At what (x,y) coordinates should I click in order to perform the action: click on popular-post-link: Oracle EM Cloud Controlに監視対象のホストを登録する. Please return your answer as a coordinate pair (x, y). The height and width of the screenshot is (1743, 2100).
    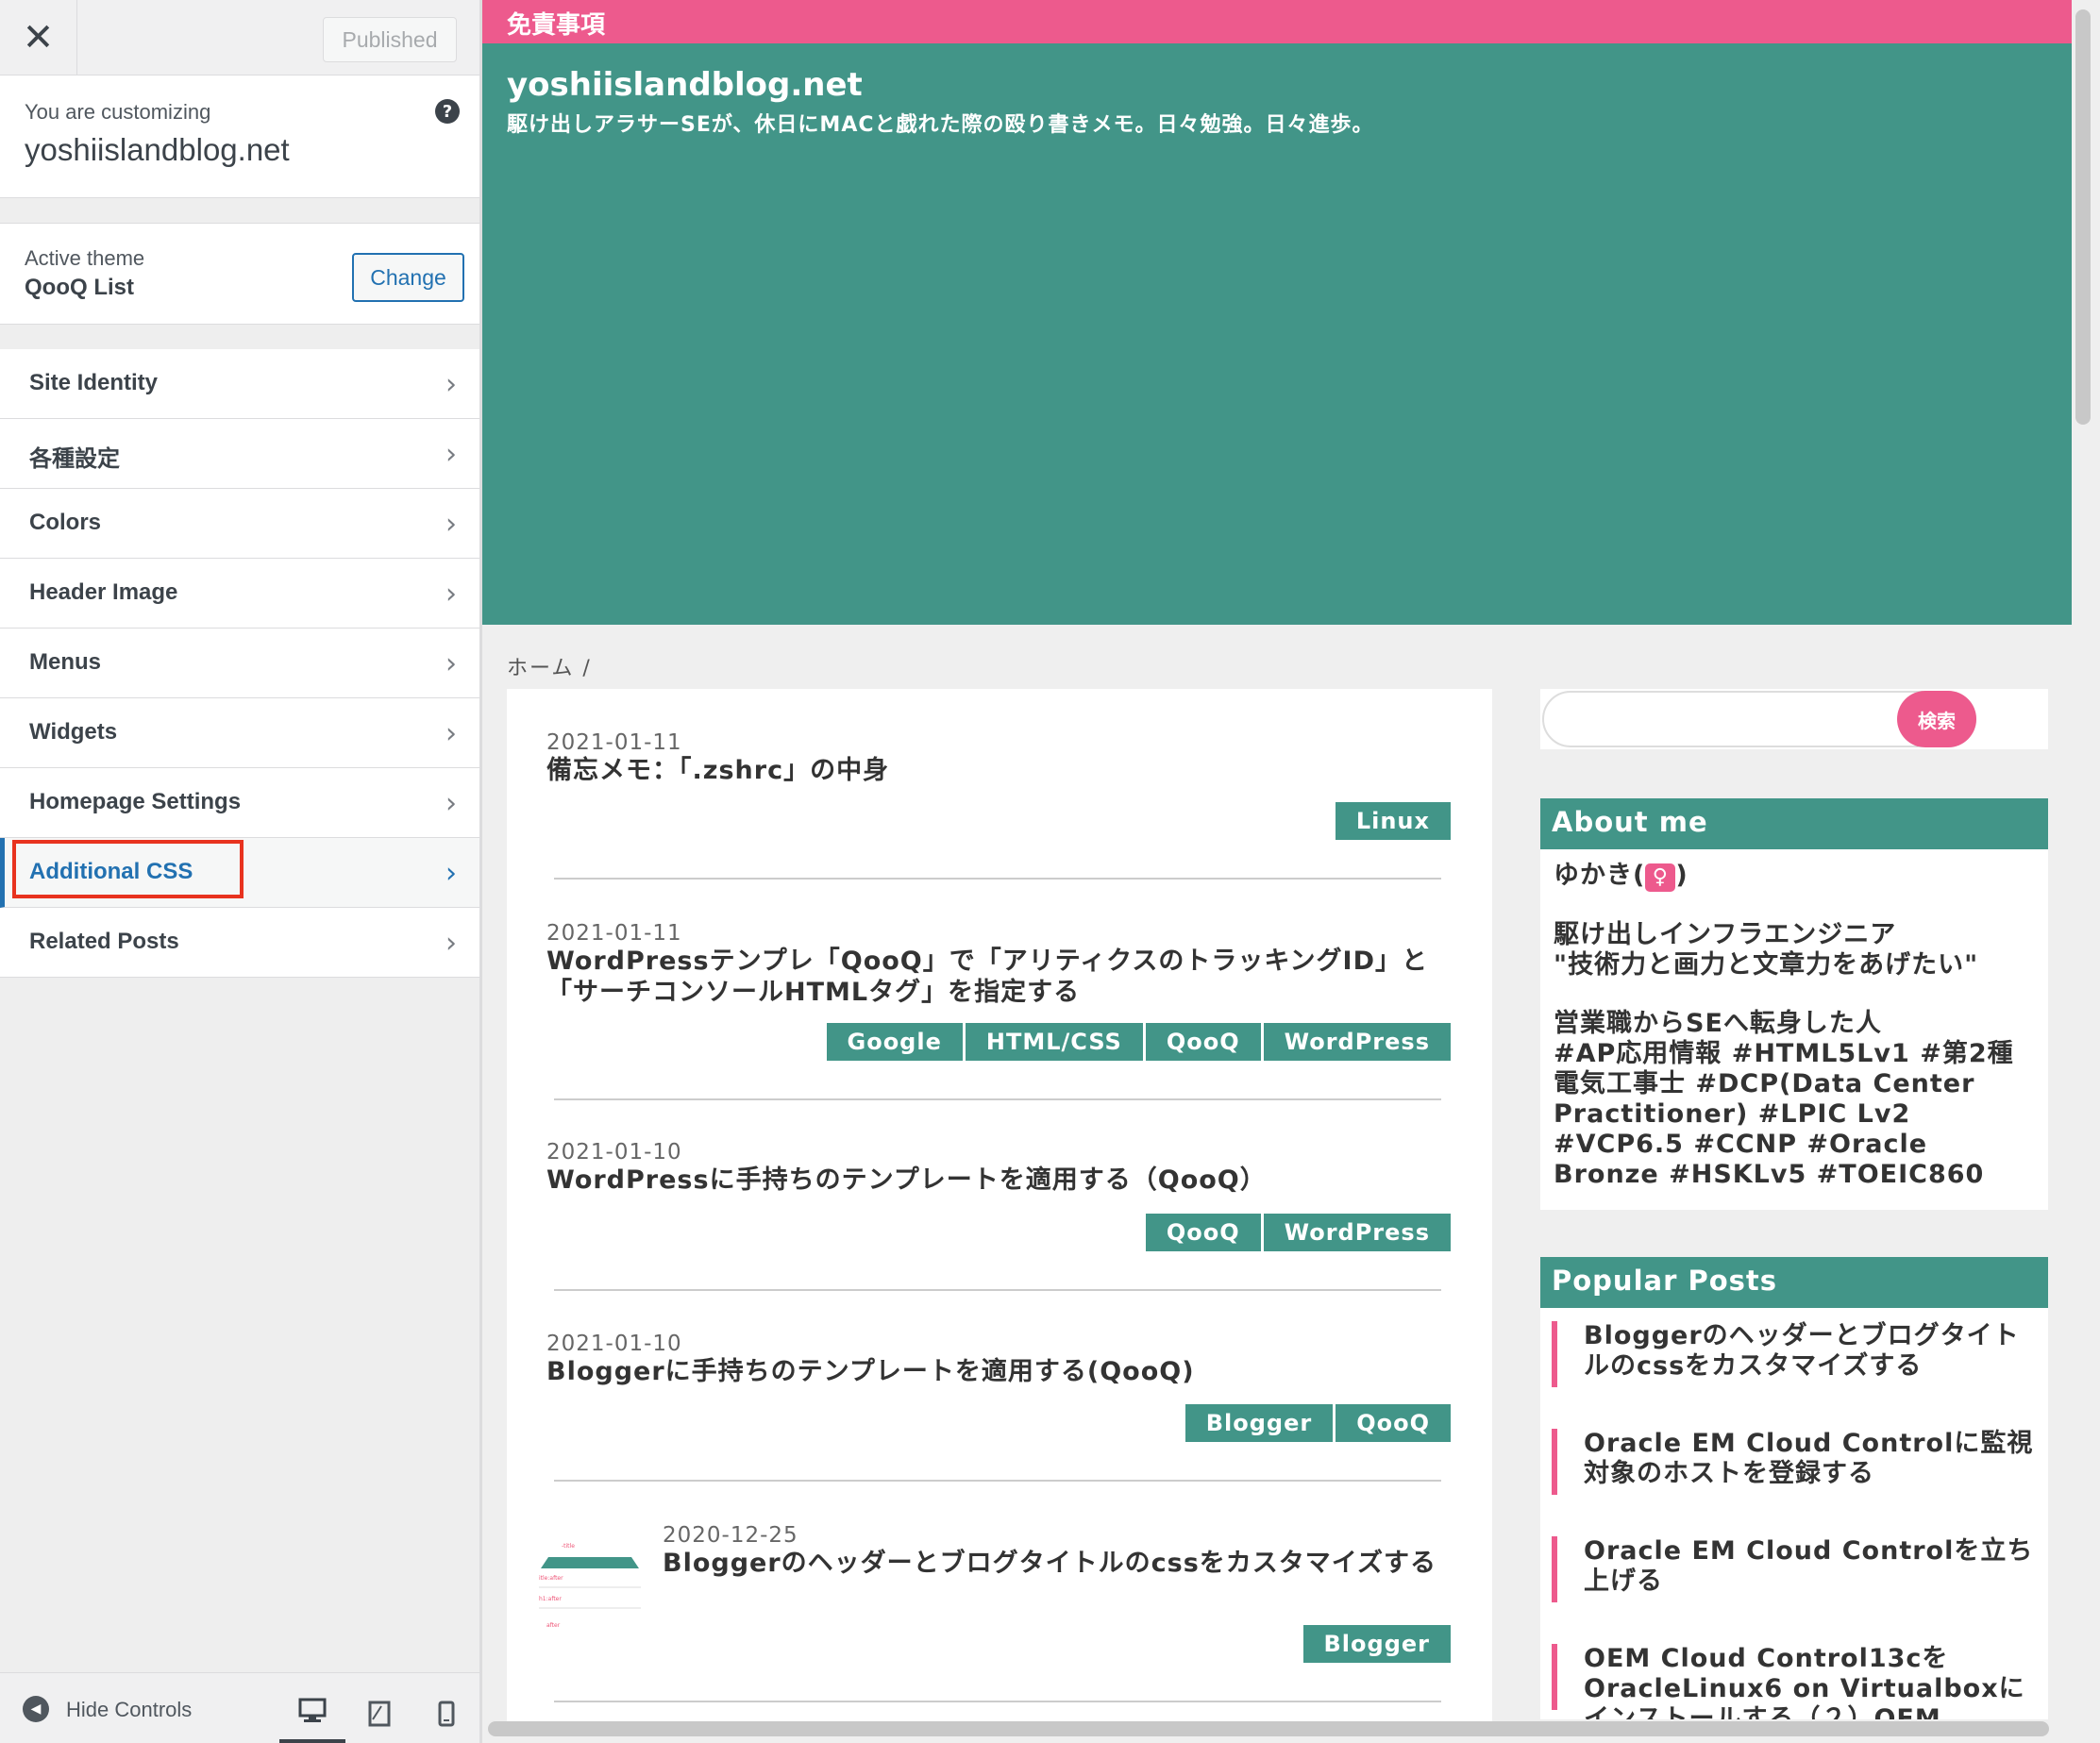
    Looking at the image, I should click on (1794, 1462).